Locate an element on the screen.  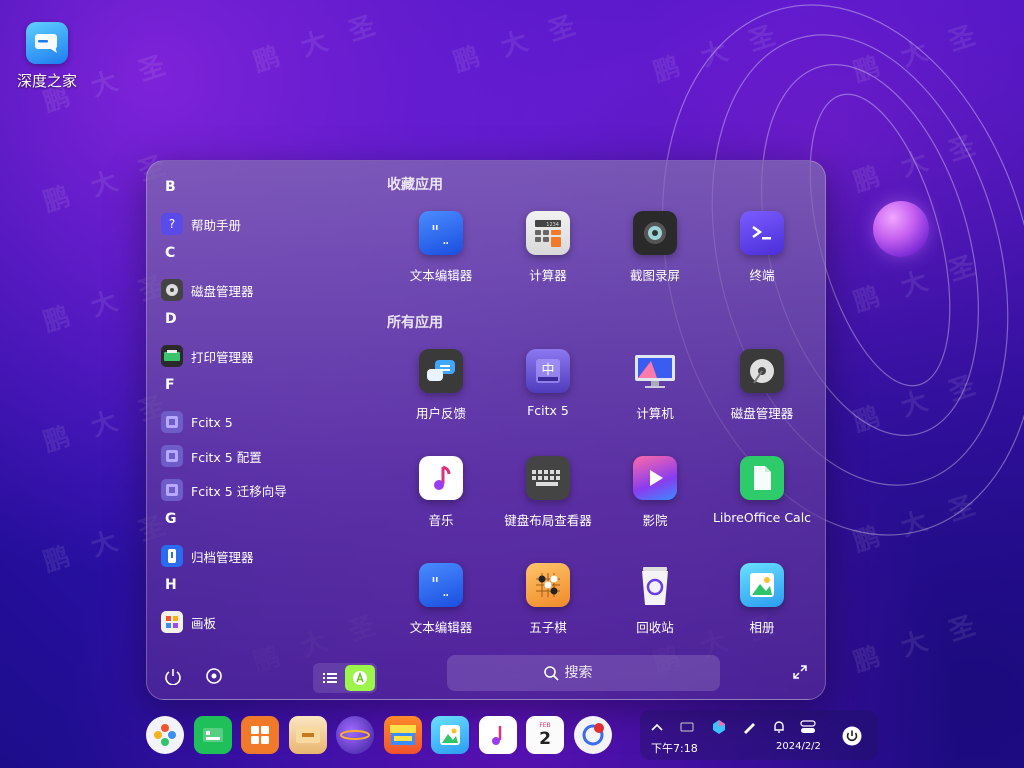
app-disk-manager: 磁盘管理器 is located at coordinates (762, 385).